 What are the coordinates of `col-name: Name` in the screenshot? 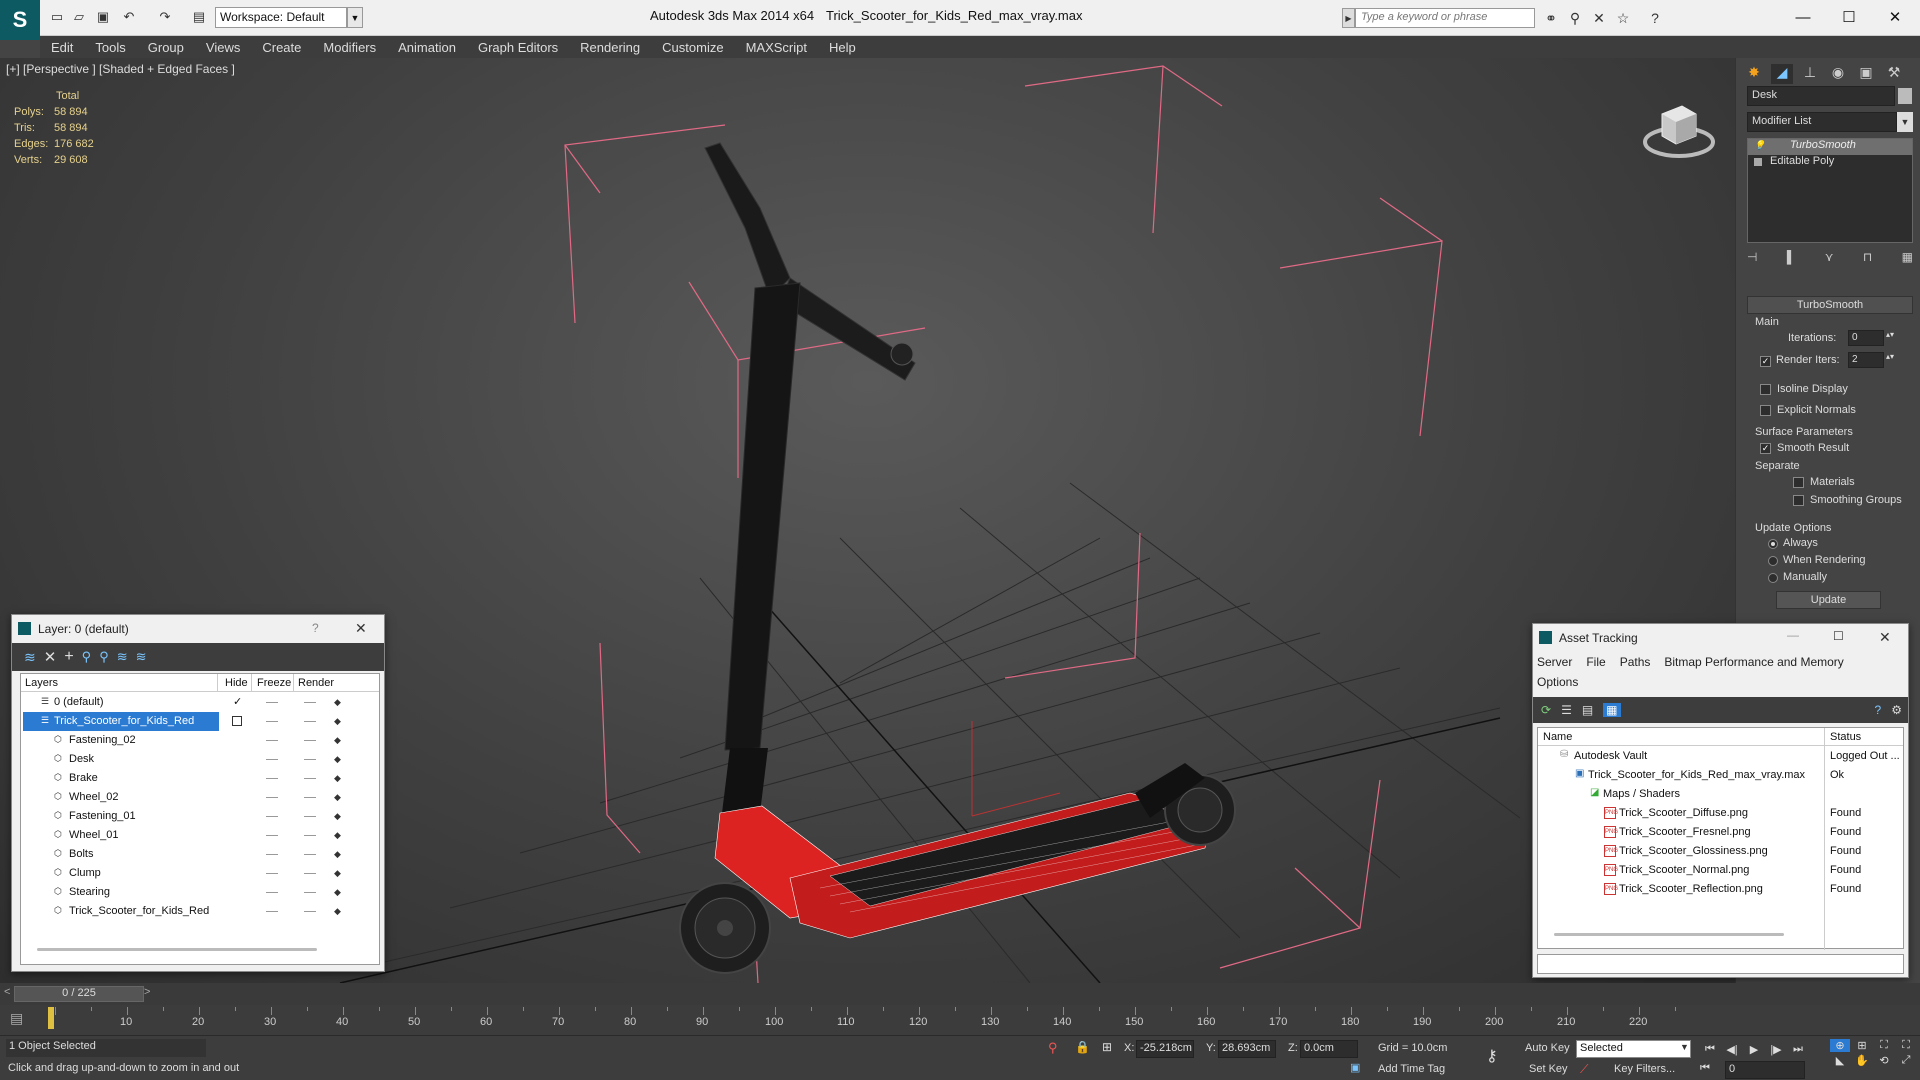 It's located at (1557, 737).